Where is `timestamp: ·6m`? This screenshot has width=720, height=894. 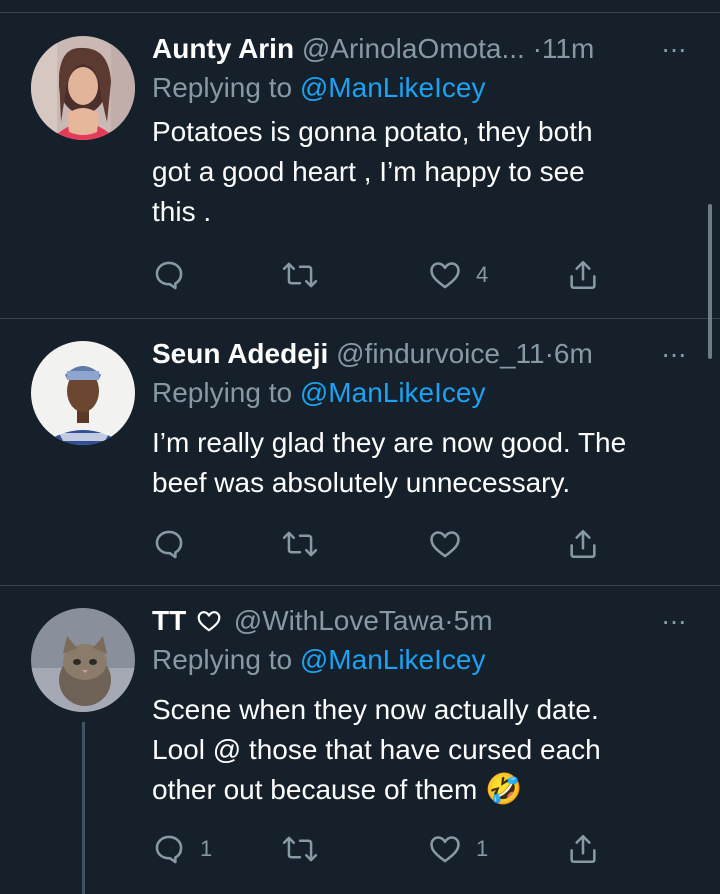
timestamp: ·6m is located at coordinates (569, 353).